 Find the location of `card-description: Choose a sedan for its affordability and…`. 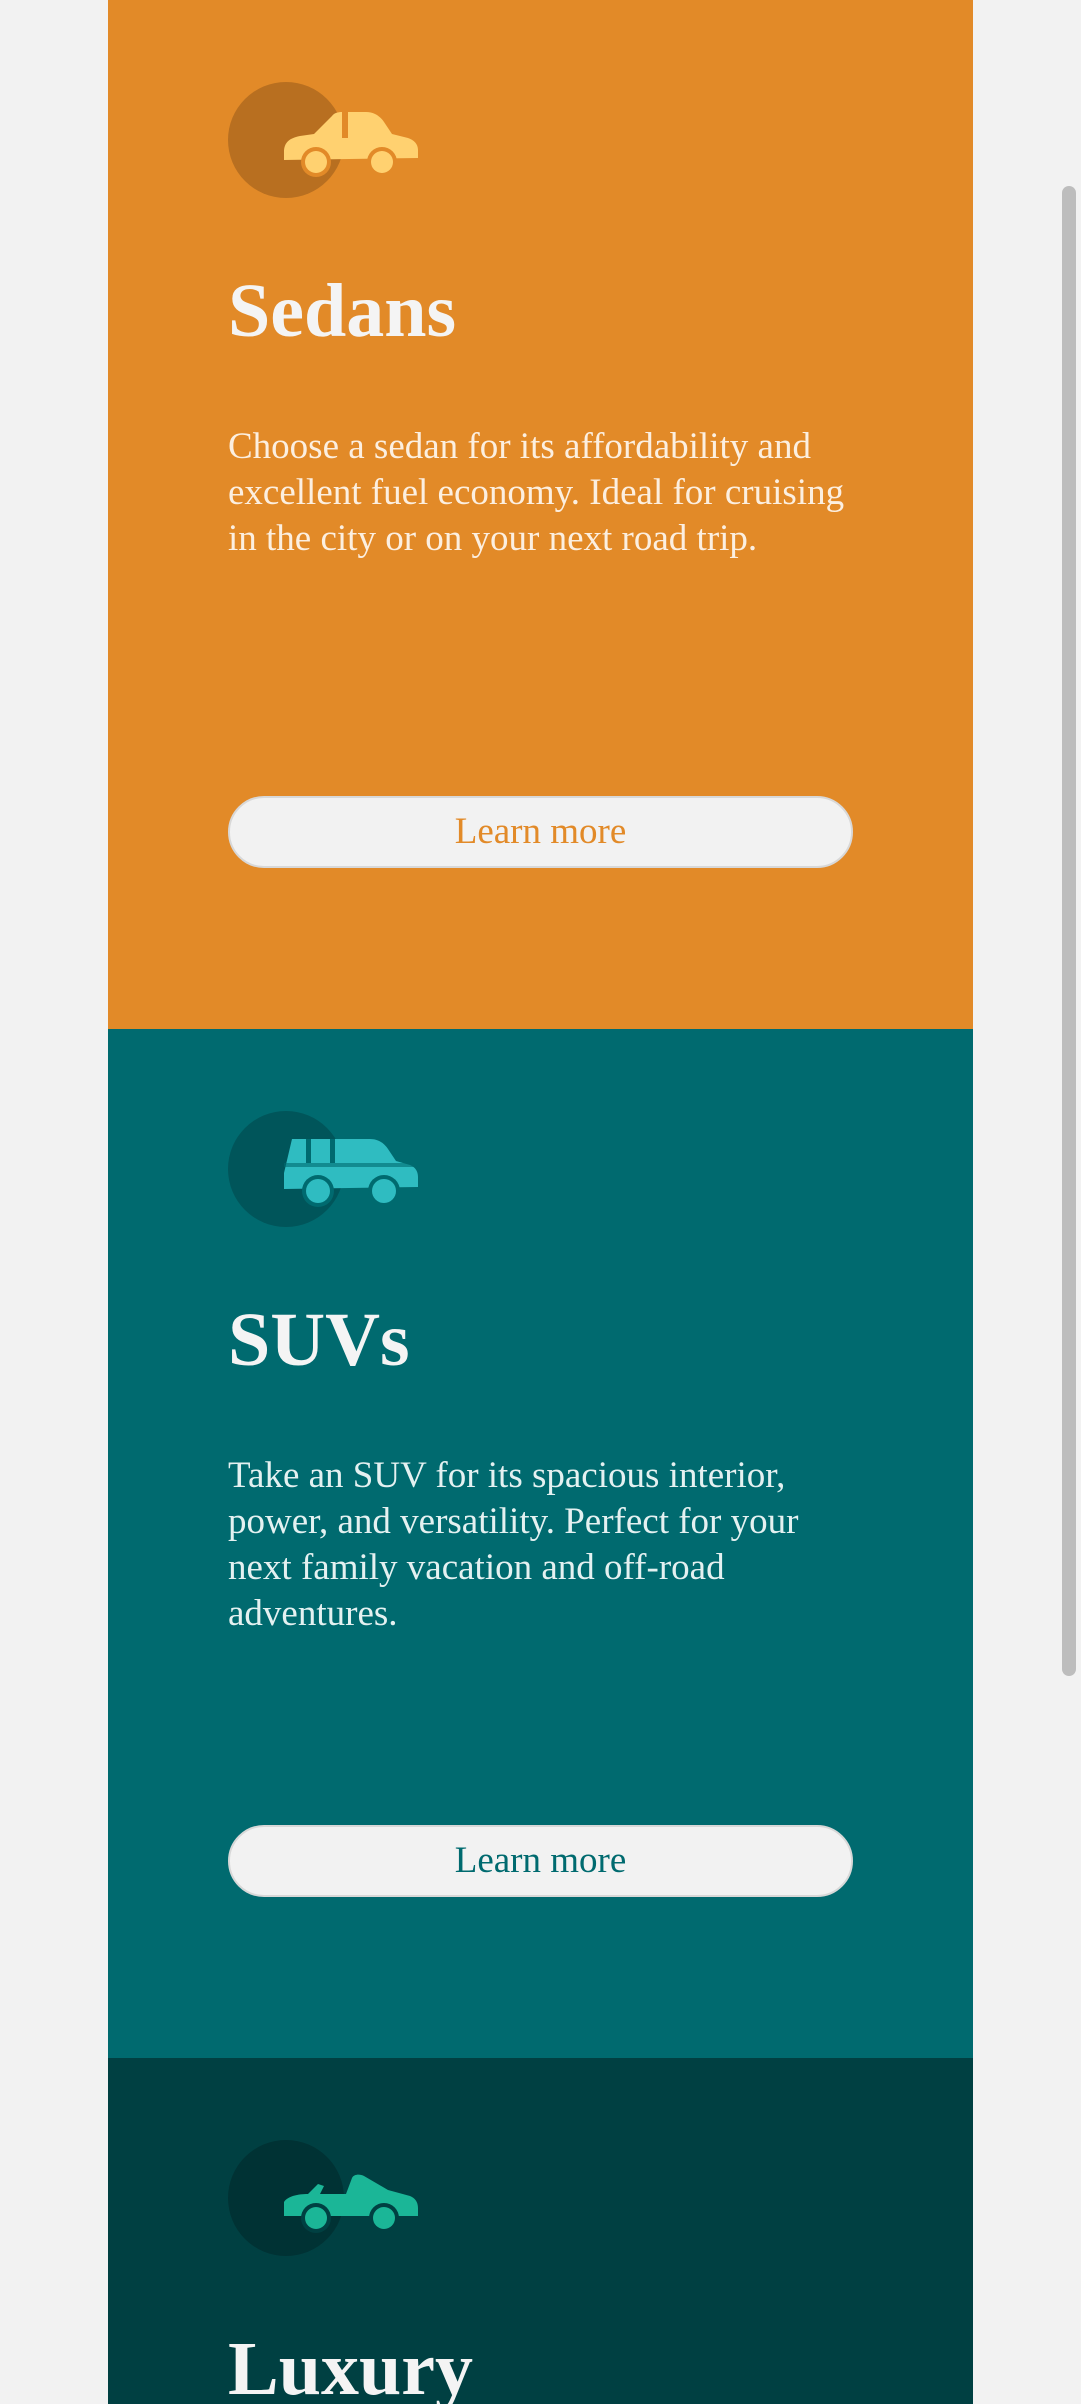

card-description: Choose a sedan for its affordability and… is located at coordinates (536, 492).